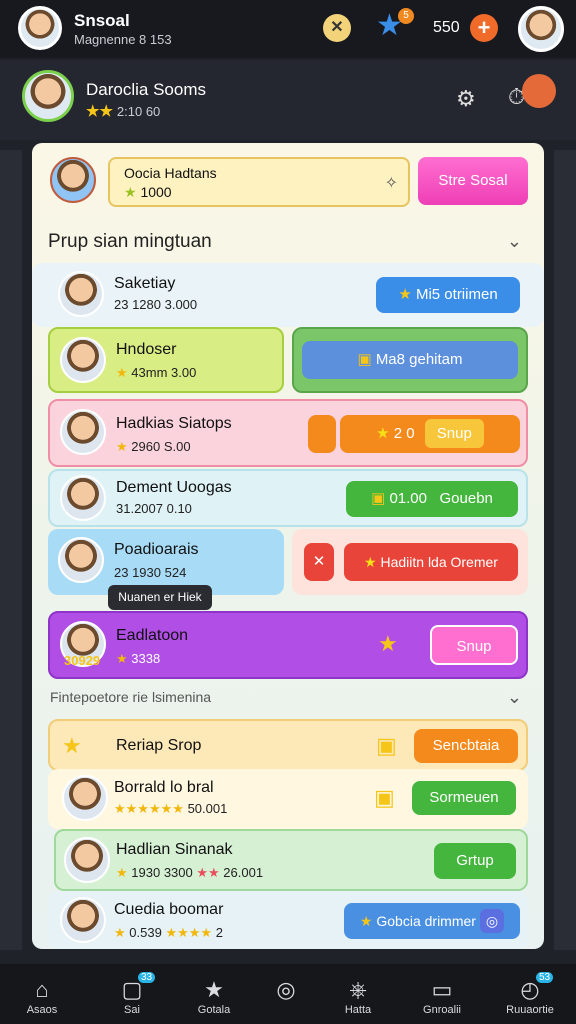  I want to click on row-stats: ★ 2960 S.00, so click(153, 447).